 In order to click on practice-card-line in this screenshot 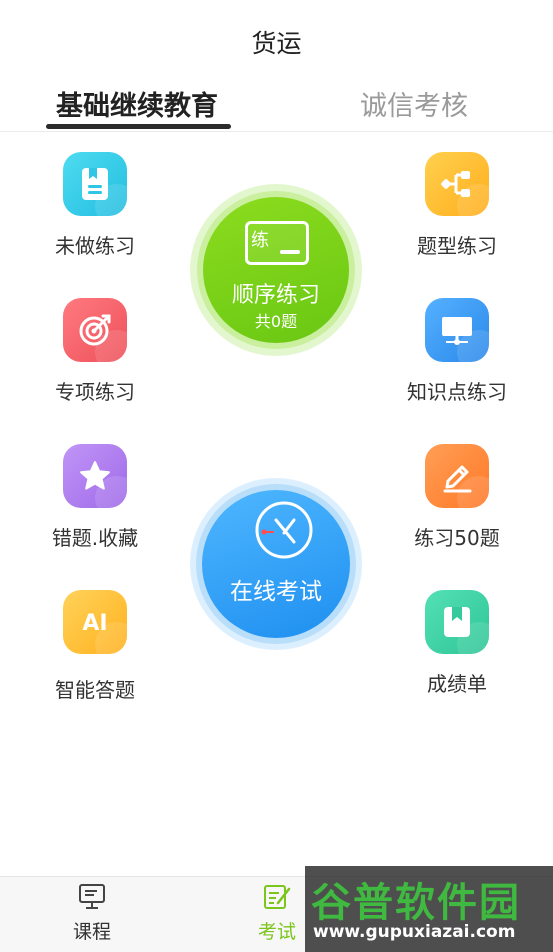, I will do `click(290, 252)`.